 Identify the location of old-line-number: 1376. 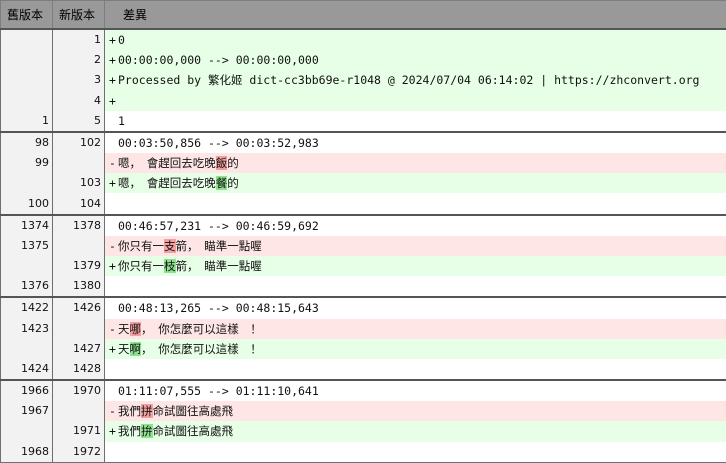
(26, 287).